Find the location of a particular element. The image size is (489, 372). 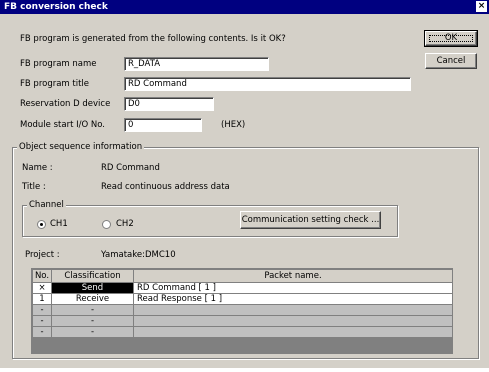

row-classification: Receive is located at coordinates (92, 299).